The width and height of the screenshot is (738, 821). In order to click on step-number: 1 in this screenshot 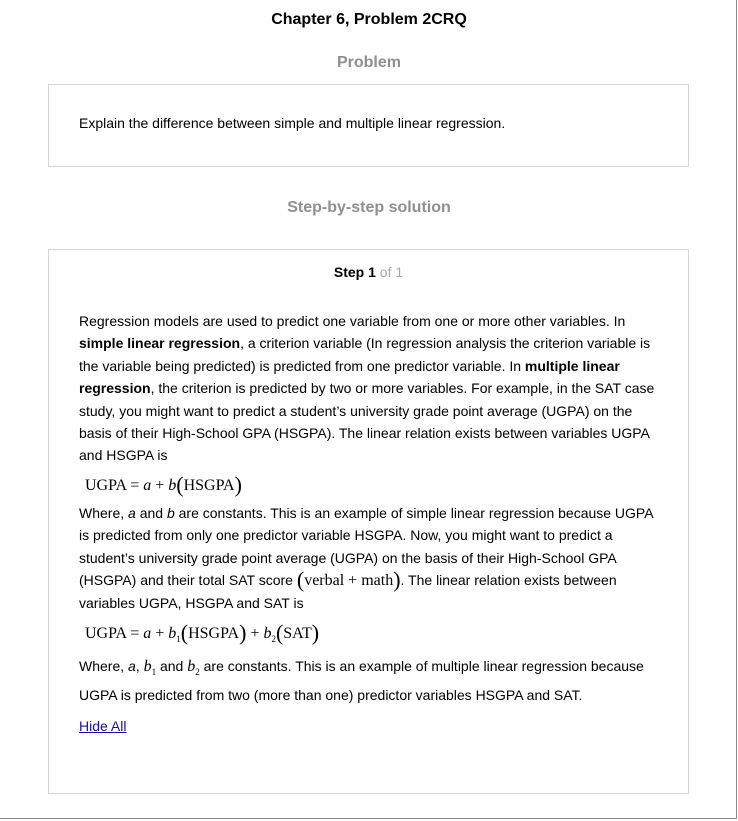, I will do `click(372, 272)`.